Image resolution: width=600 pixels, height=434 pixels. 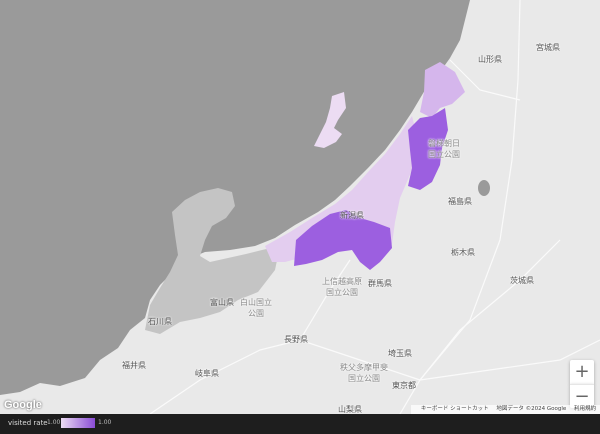 What do you see at coordinates (342, 287) in the screenshot?
I see `label-park-joshinetsu: 上信越高原 国立公園` at bounding box center [342, 287].